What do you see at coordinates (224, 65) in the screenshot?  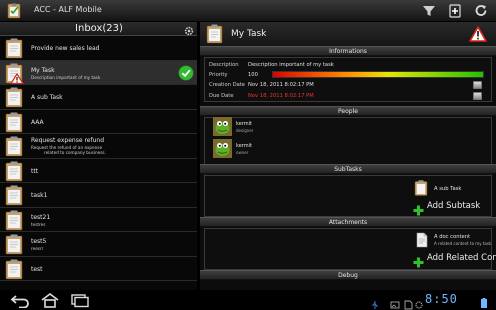 I see `description-label: Description` at bounding box center [224, 65].